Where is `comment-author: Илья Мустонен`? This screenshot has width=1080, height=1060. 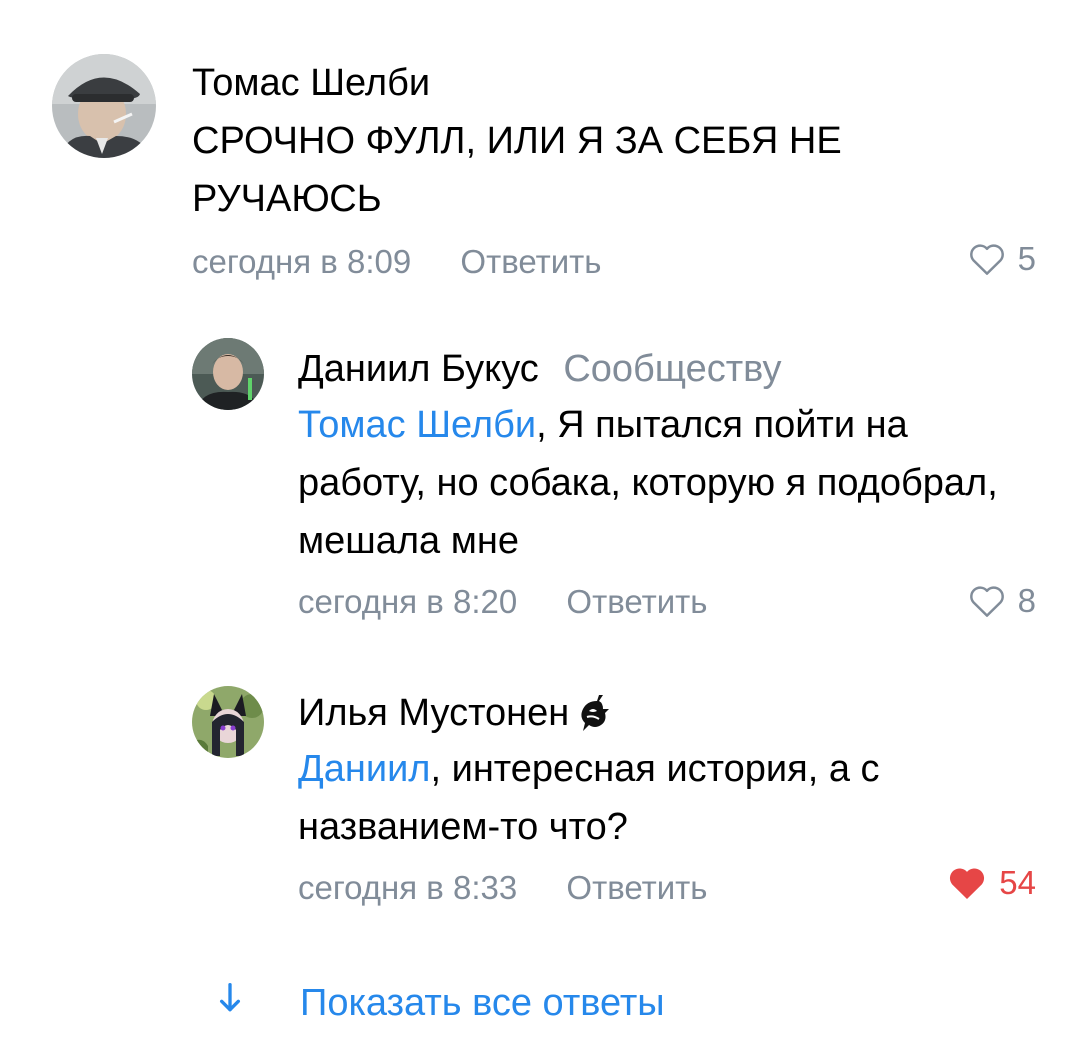 comment-author: Илья Мустонен is located at coordinates (433, 713).